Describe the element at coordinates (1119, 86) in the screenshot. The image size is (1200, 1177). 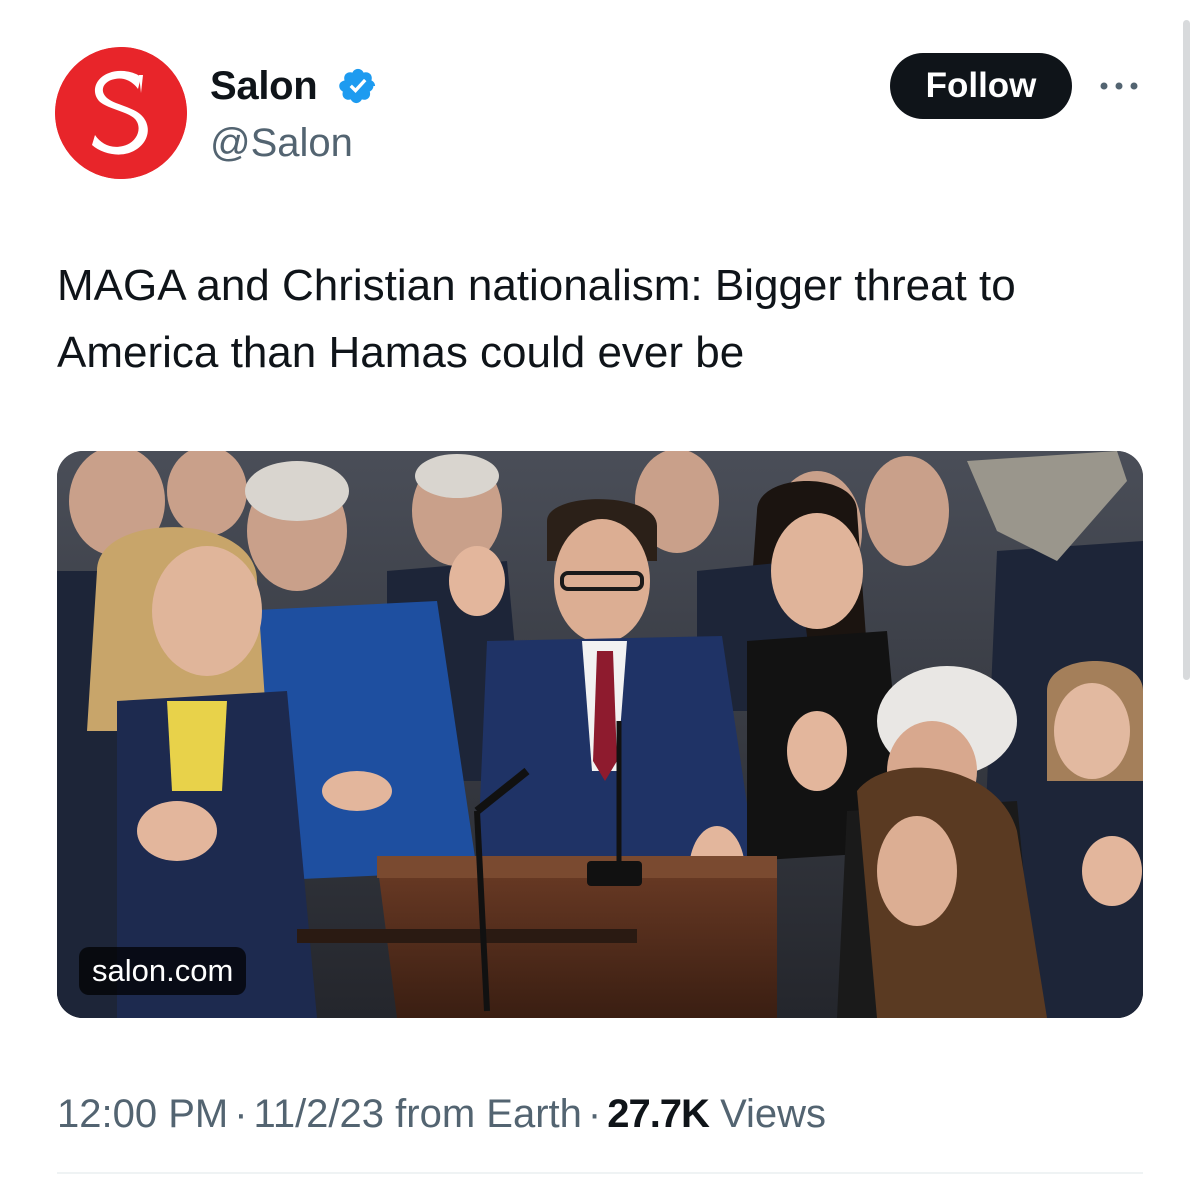
I see `more-horizontal-icon` at that location.